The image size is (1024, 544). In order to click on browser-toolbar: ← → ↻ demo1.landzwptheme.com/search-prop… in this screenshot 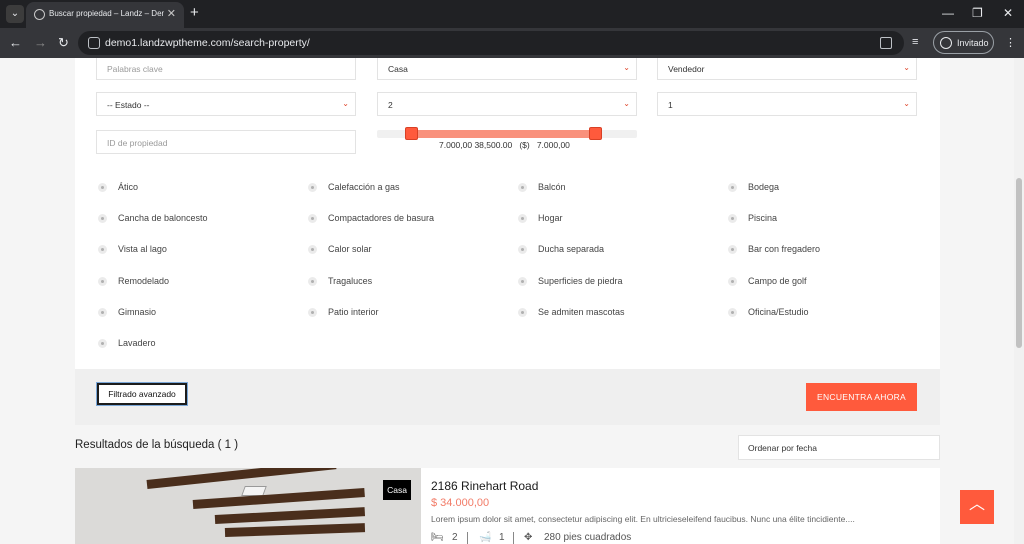, I will do `click(512, 43)`.